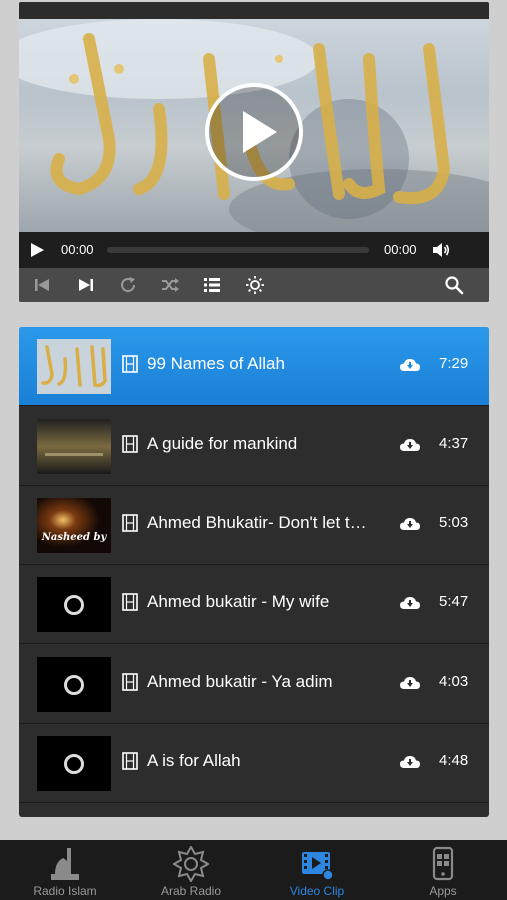 The image size is (507, 900). I want to click on brightness-icon, so click(255, 285).